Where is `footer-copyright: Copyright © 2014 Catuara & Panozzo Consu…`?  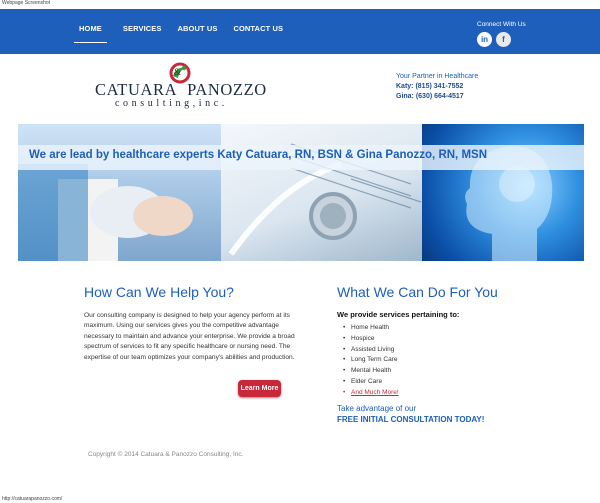 footer-copyright: Copyright © 2014 Catuara & Panozzo Consu… is located at coordinates (166, 454).